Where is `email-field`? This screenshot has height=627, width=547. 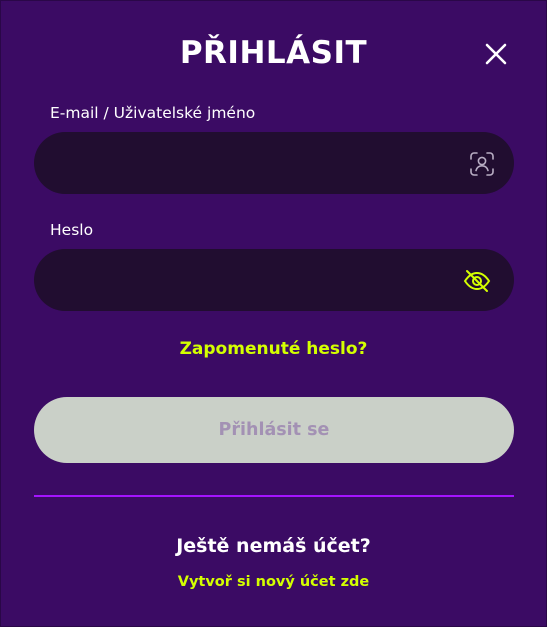 email-field is located at coordinates (258, 163).